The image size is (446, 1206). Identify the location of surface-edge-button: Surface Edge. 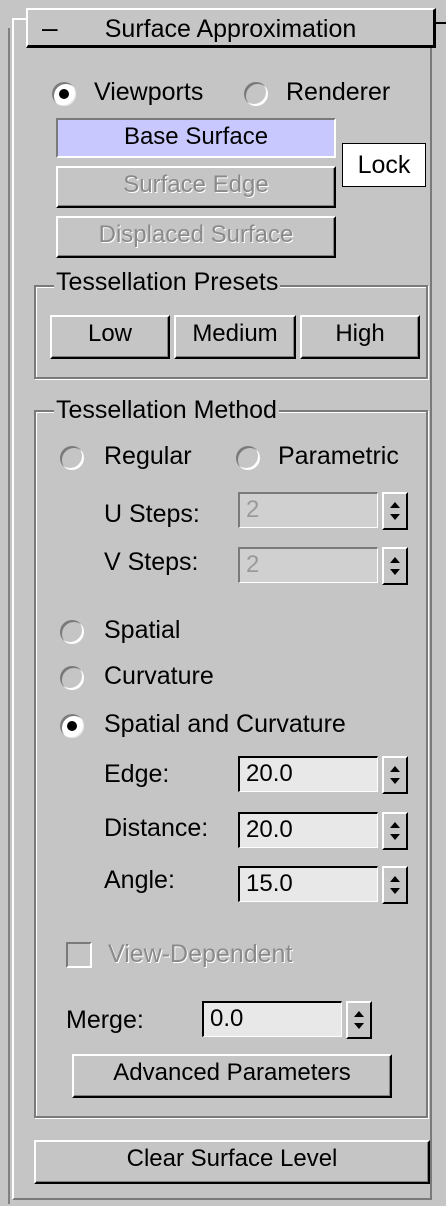
(196, 187).